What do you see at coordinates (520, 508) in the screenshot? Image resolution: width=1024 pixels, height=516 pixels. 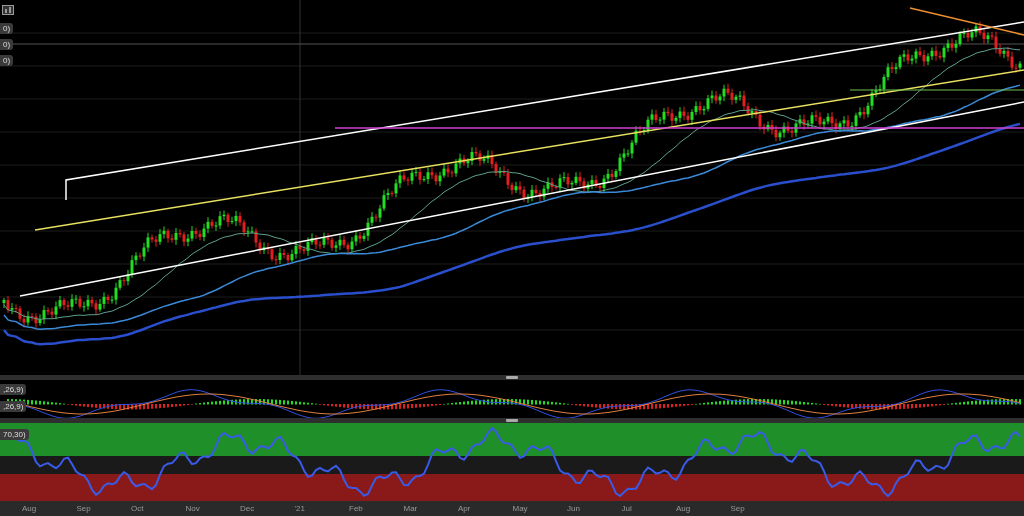 I see `axis-label: May` at bounding box center [520, 508].